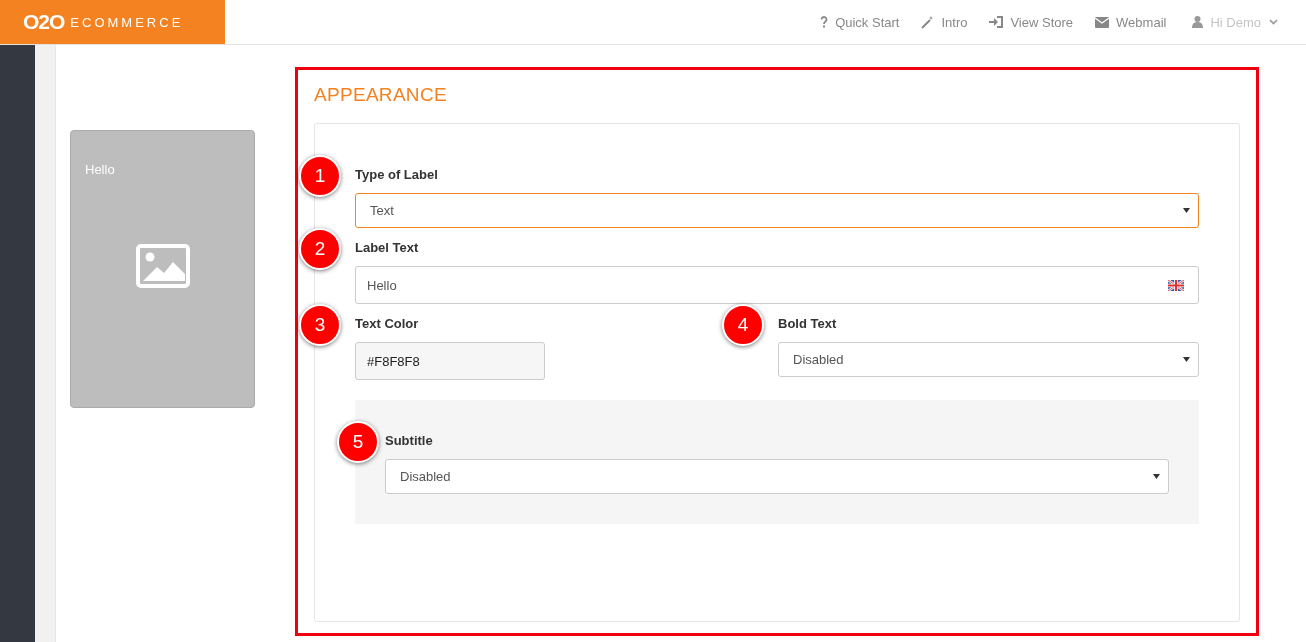 This screenshot has width=1306, height=642. I want to click on field-label: Type of Label, so click(397, 174).